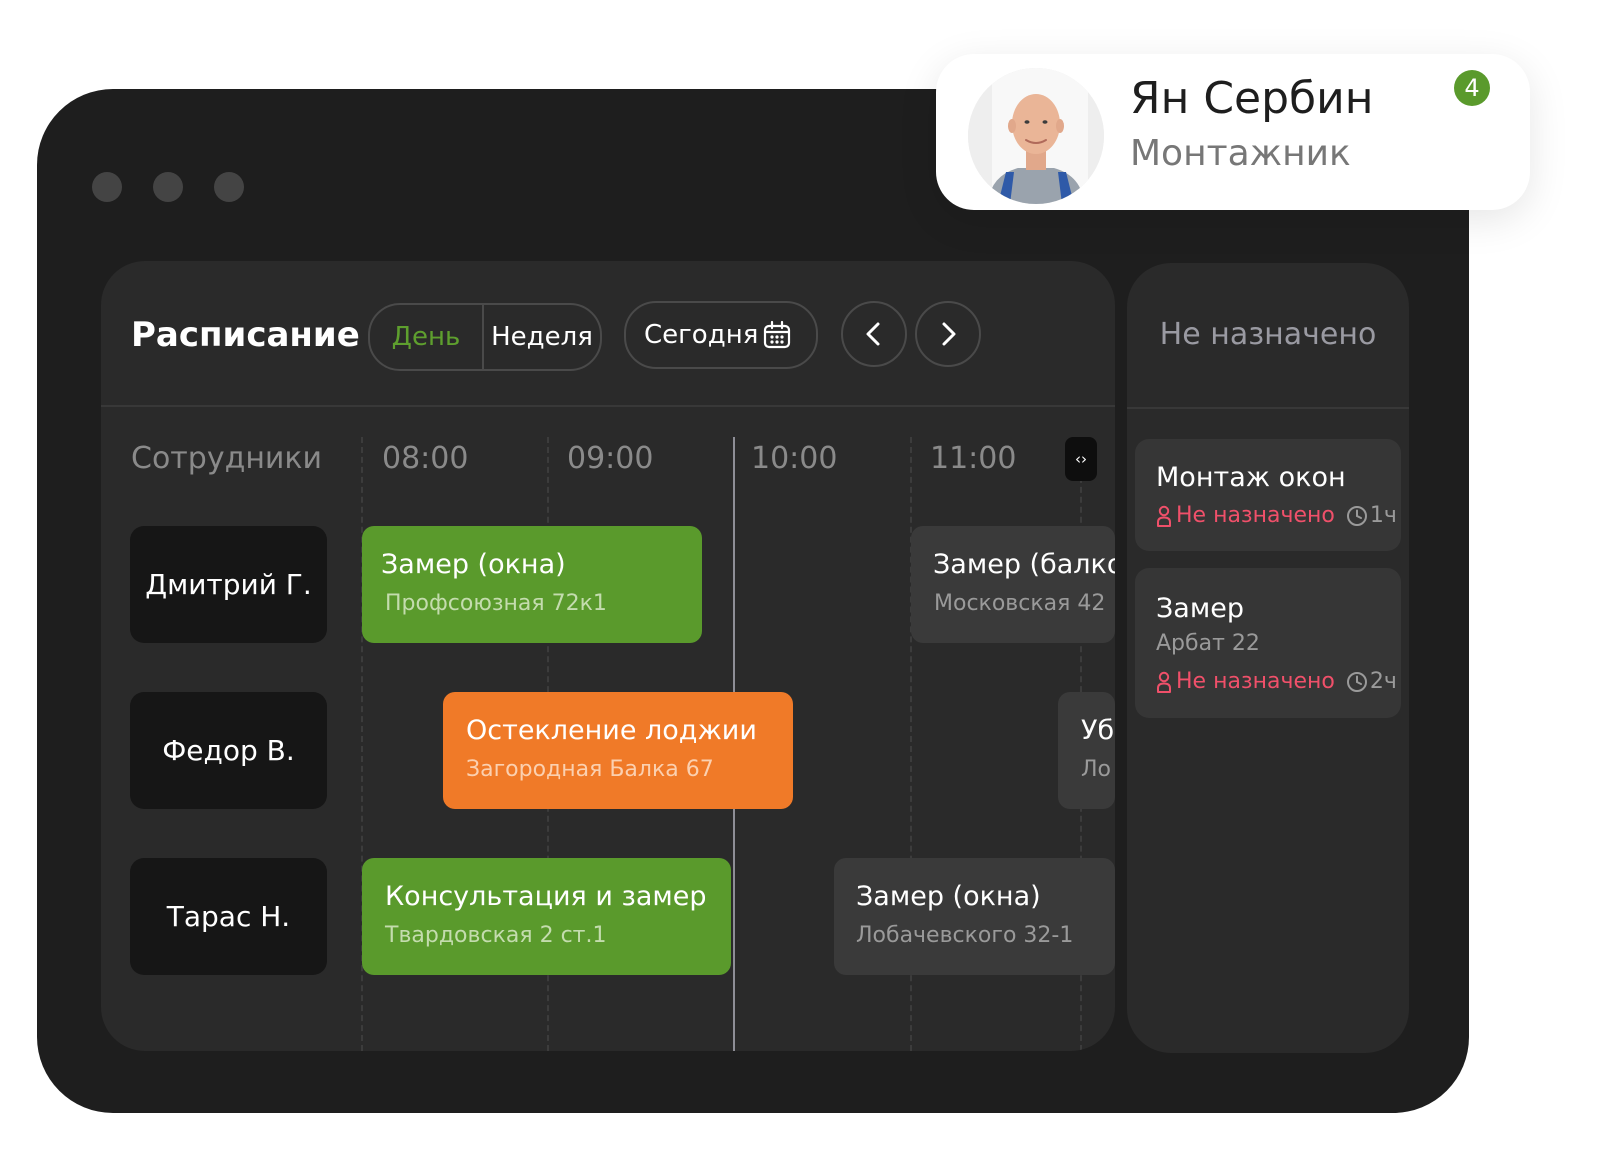 The width and height of the screenshot is (1600, 1176). Describe the element at coordinates (496, 935) in the screenshot. I see `event-address: Твардовская 2 ст.1` at that location.